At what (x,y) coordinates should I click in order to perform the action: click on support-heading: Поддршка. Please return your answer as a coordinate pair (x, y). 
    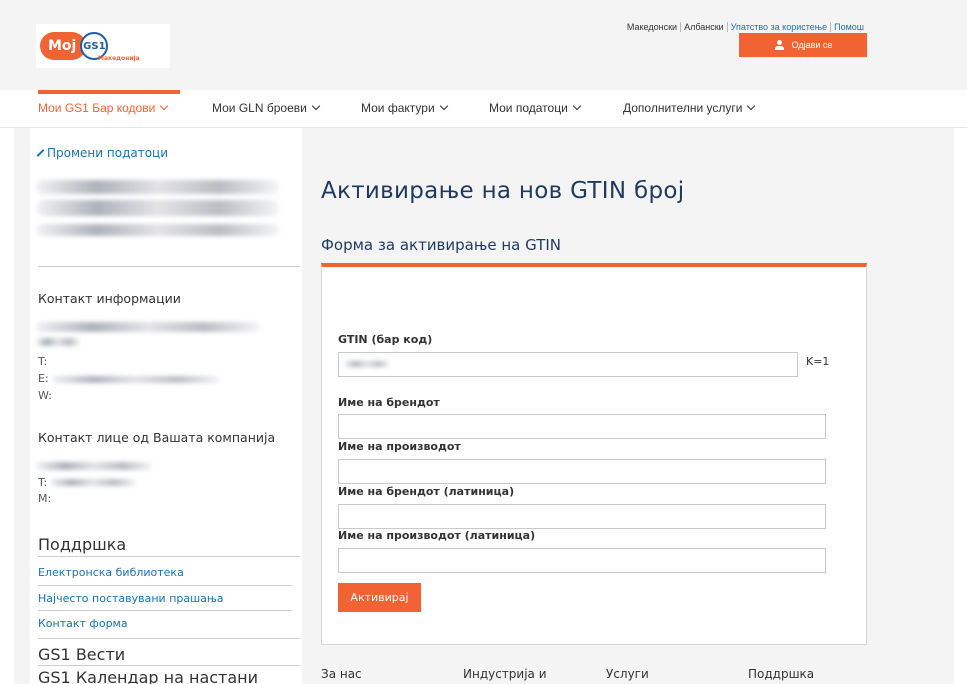
    Looking at the image, I should click on (82, 544).